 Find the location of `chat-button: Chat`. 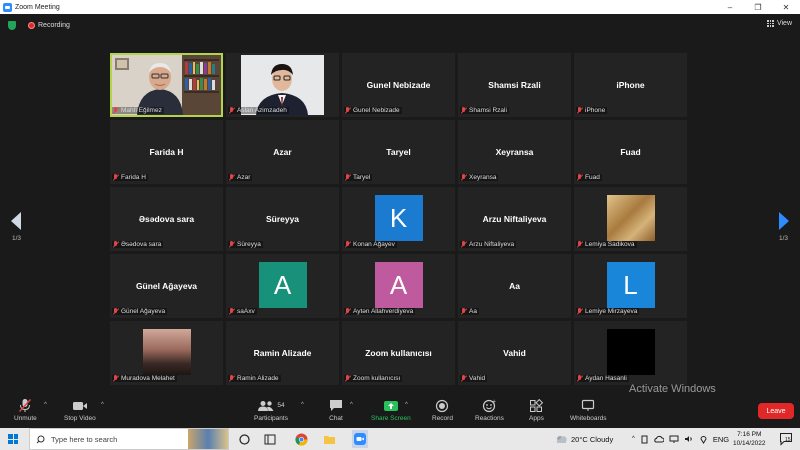

chat-button: Chat is located at coordinates (336, 410).